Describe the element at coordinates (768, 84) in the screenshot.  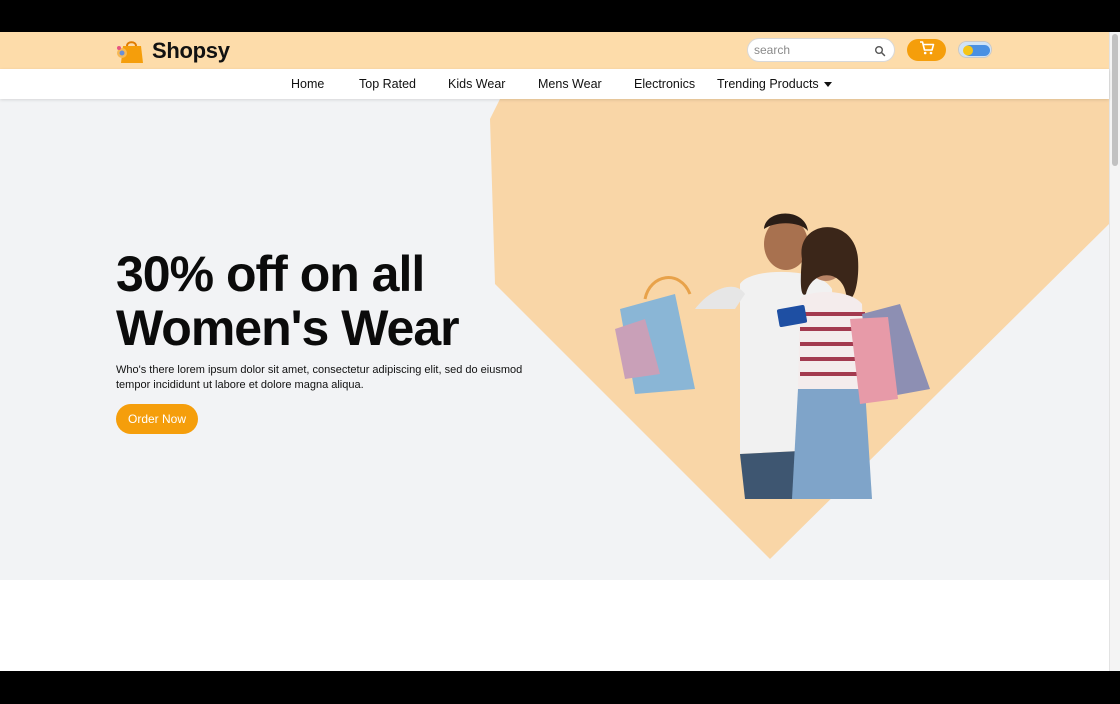
I see `nav-item-label: Trending Products` at that location.